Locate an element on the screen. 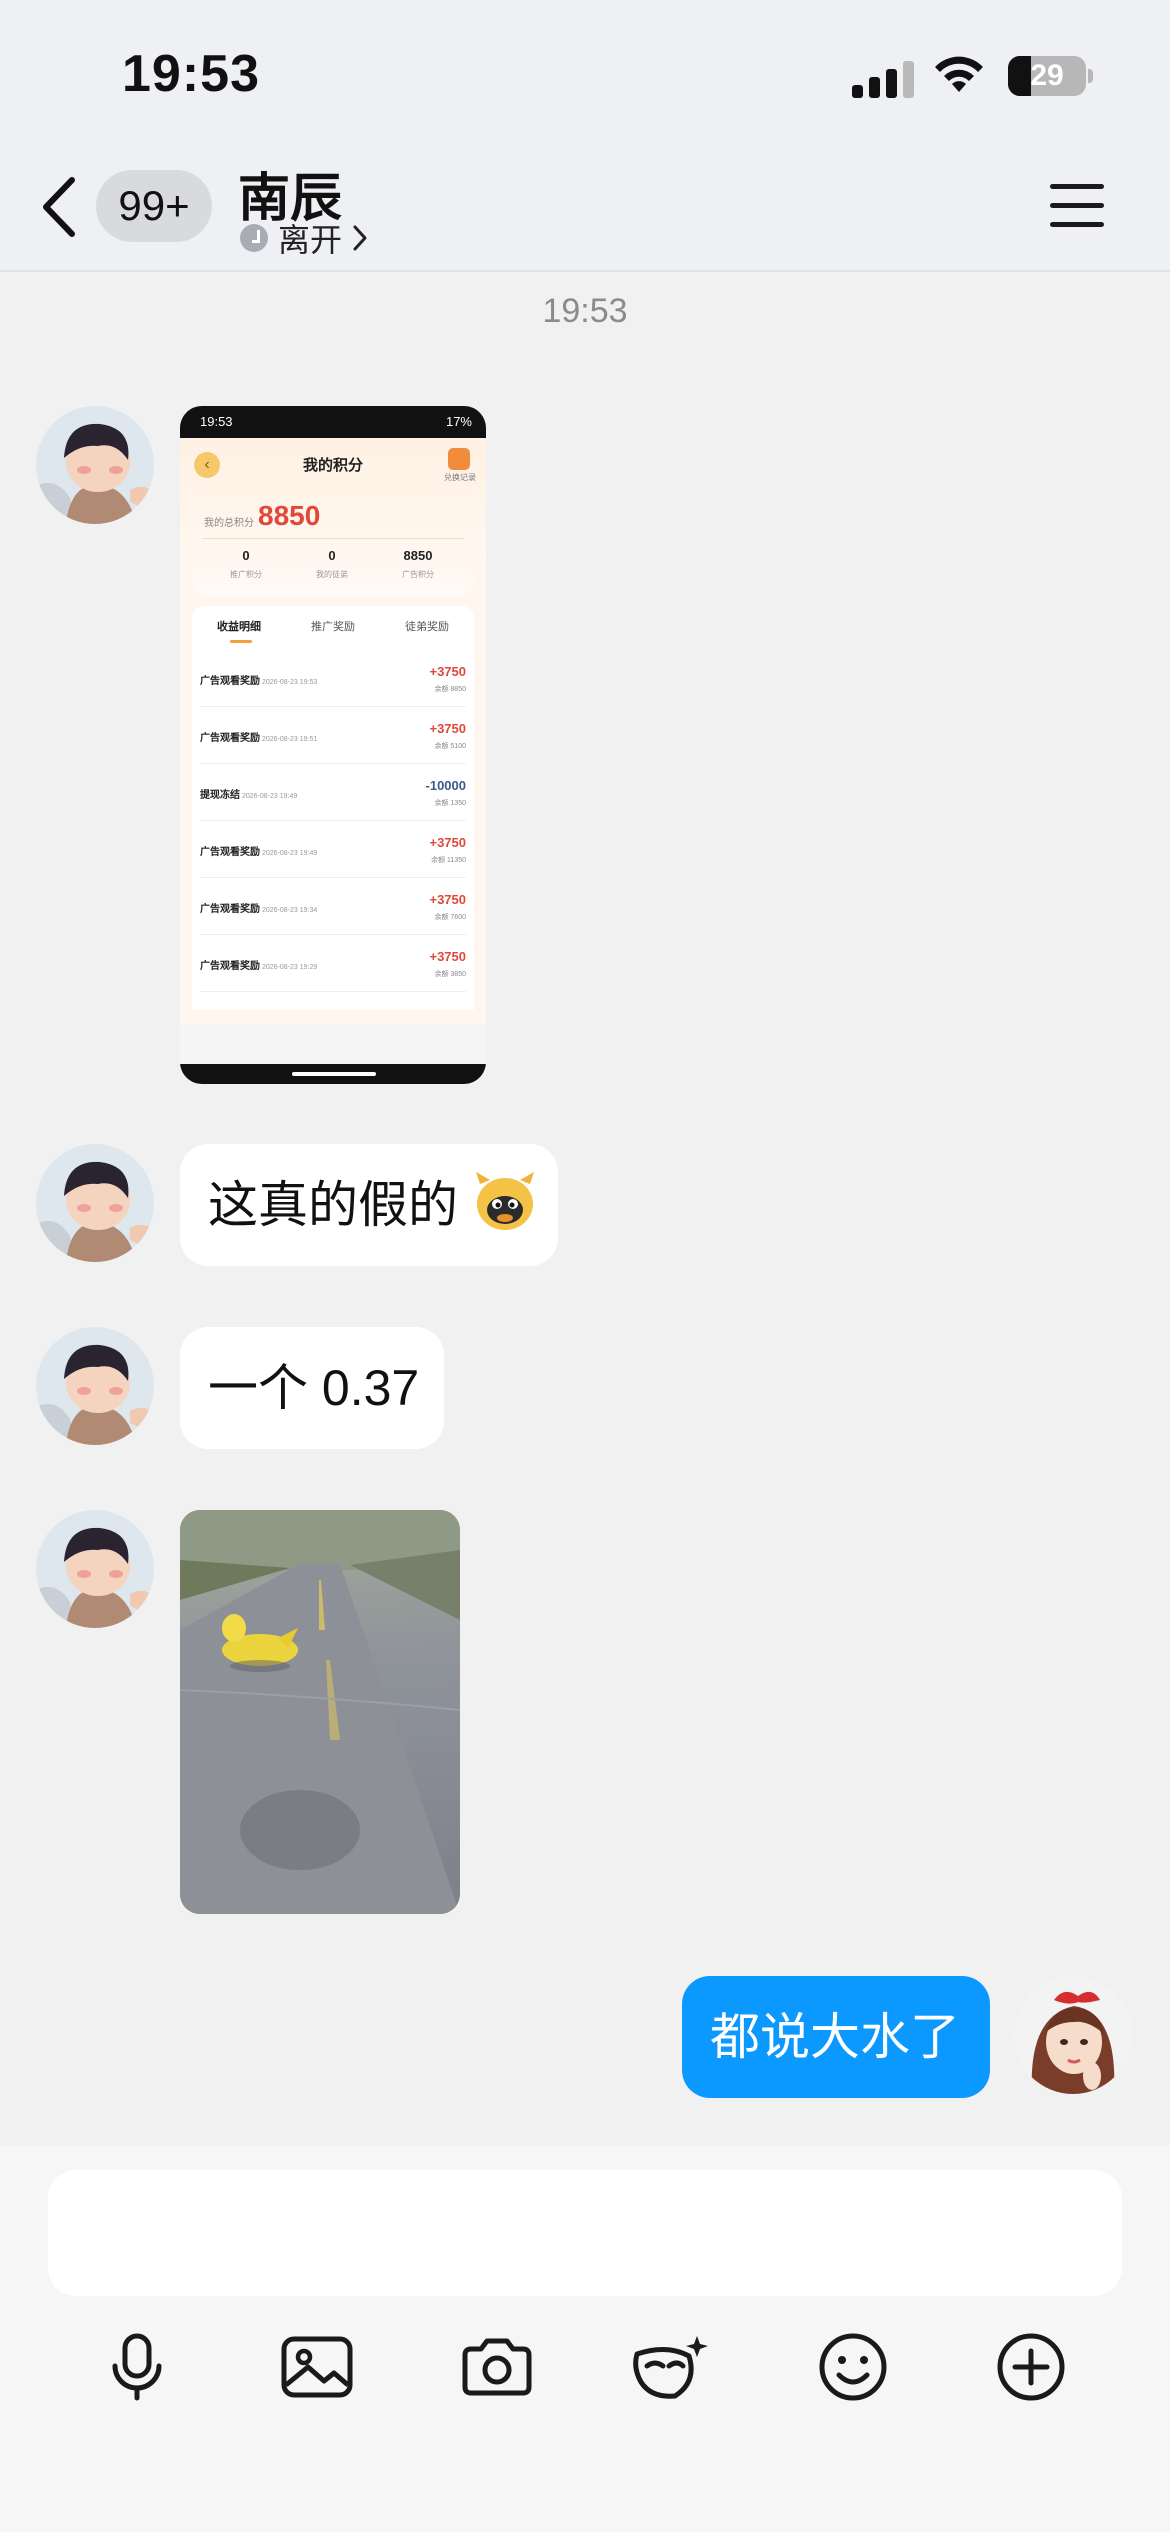 Image resolution: width=1170 pixels, height=2532 pixels. clock-icon is located at coordinates (254, 238).